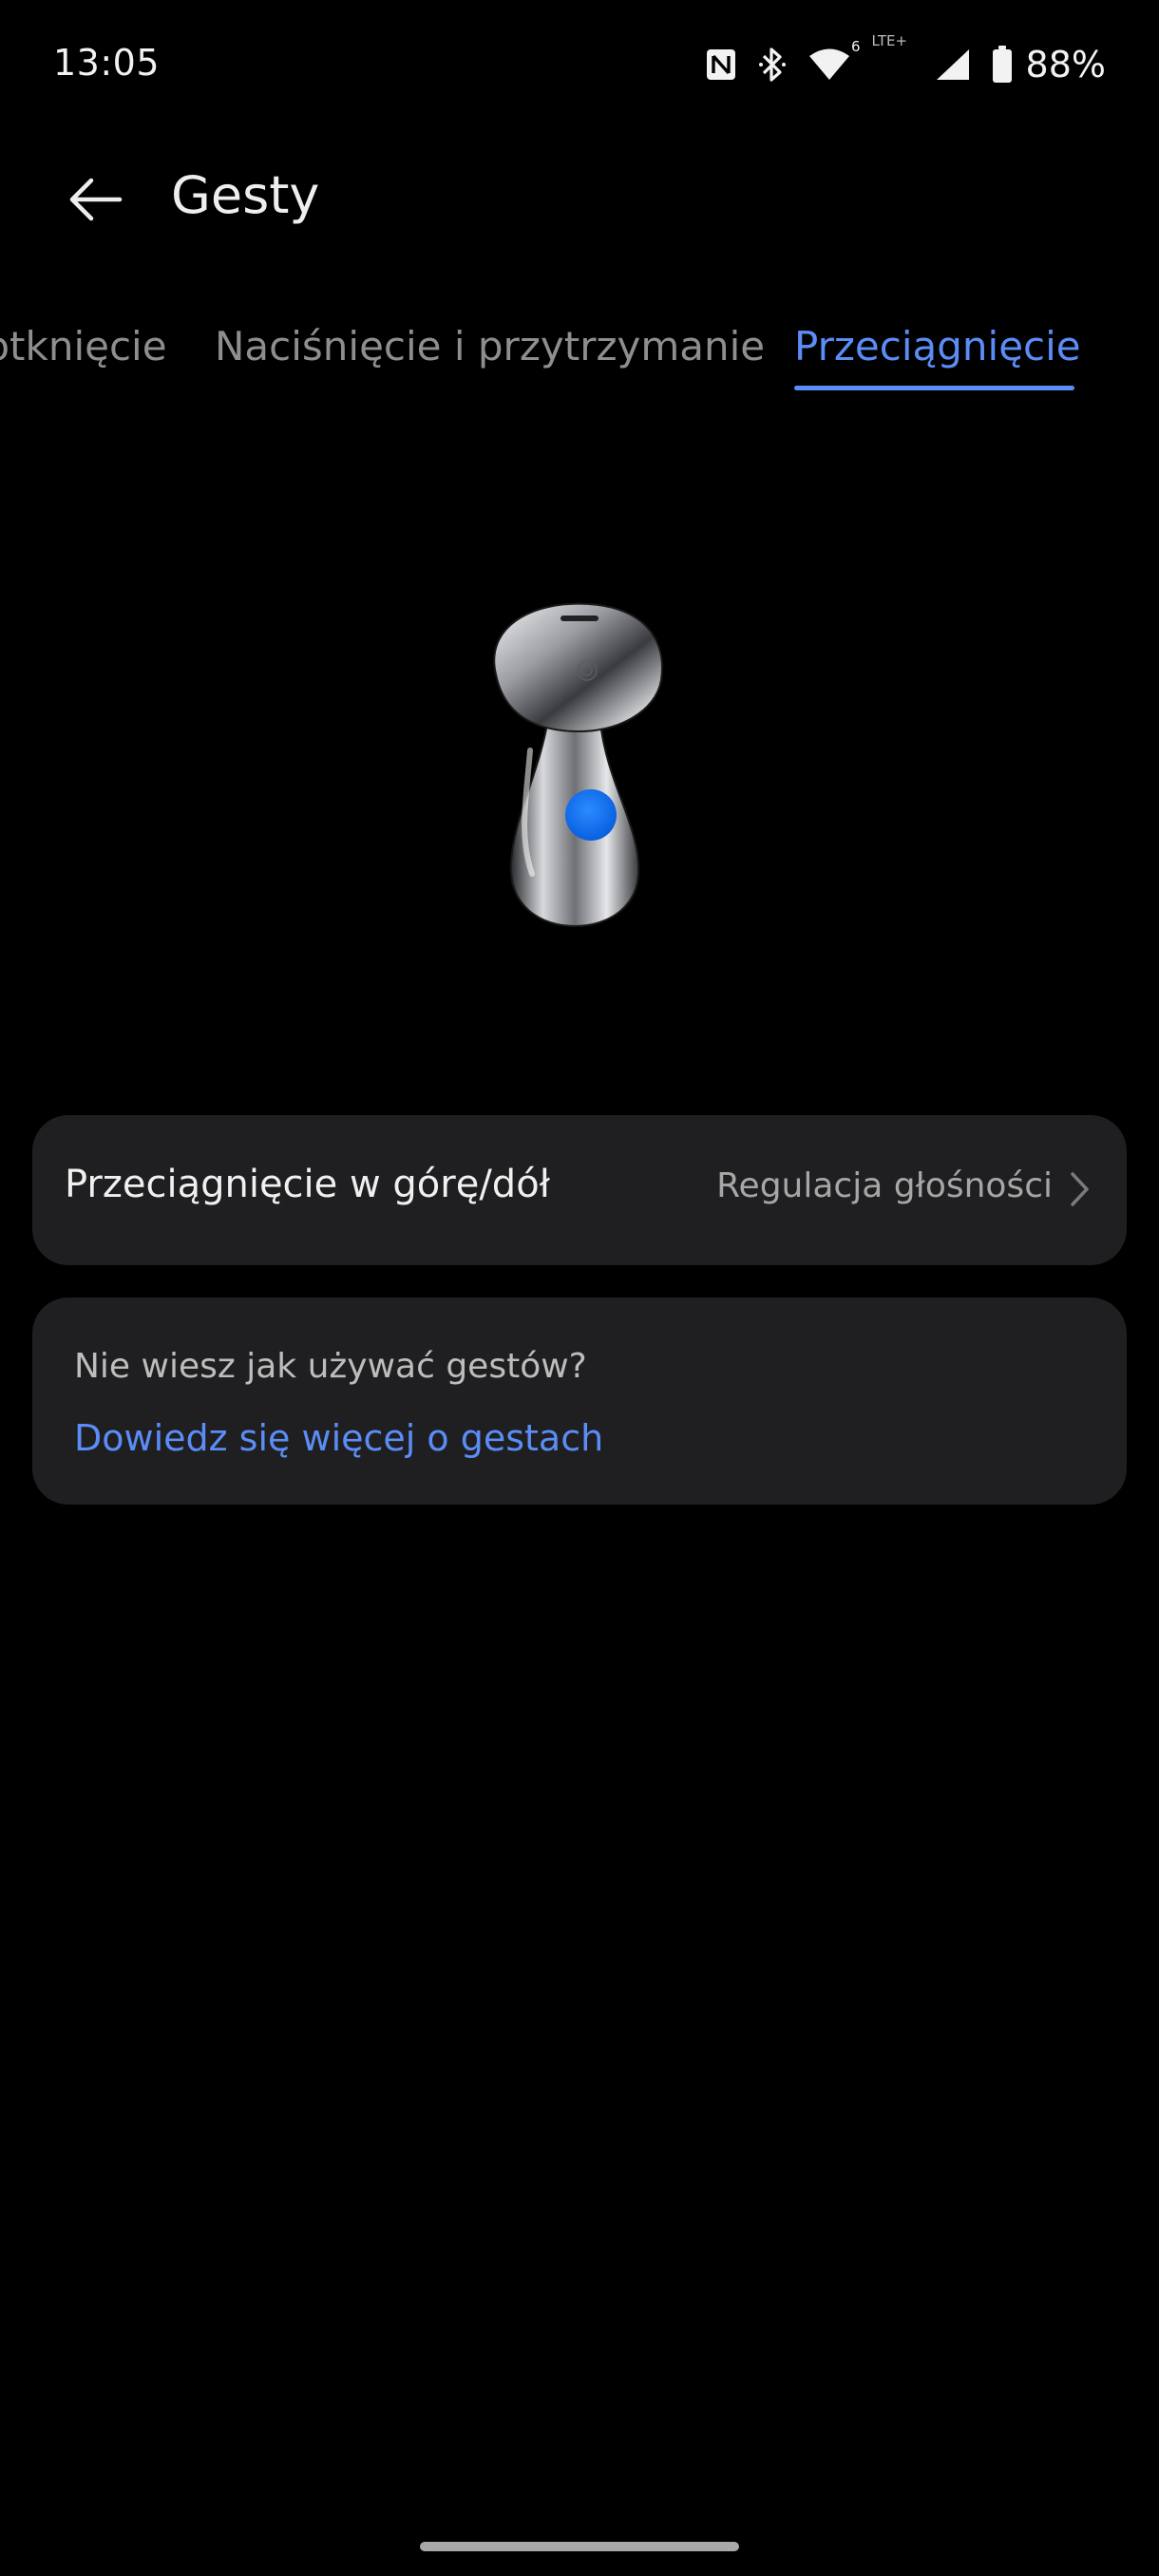  I want to click on wifi-icon: 6, so click(834, 60).